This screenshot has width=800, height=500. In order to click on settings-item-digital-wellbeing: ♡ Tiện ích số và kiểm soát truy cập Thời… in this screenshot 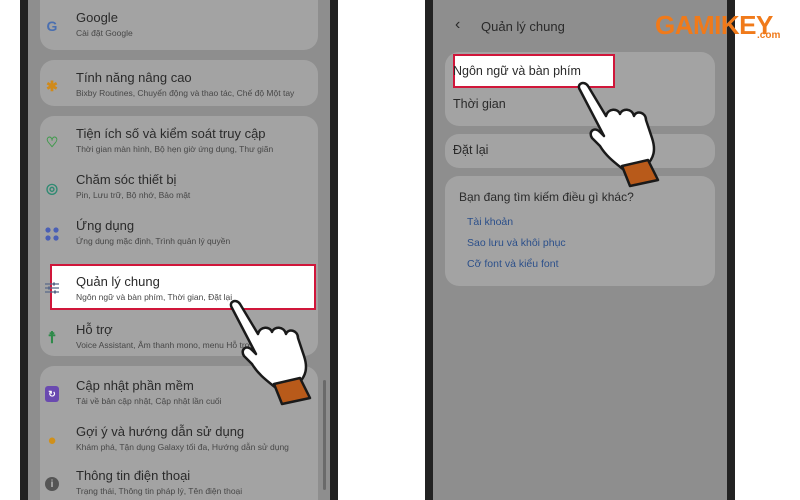, I will do `click(179, 143)`.